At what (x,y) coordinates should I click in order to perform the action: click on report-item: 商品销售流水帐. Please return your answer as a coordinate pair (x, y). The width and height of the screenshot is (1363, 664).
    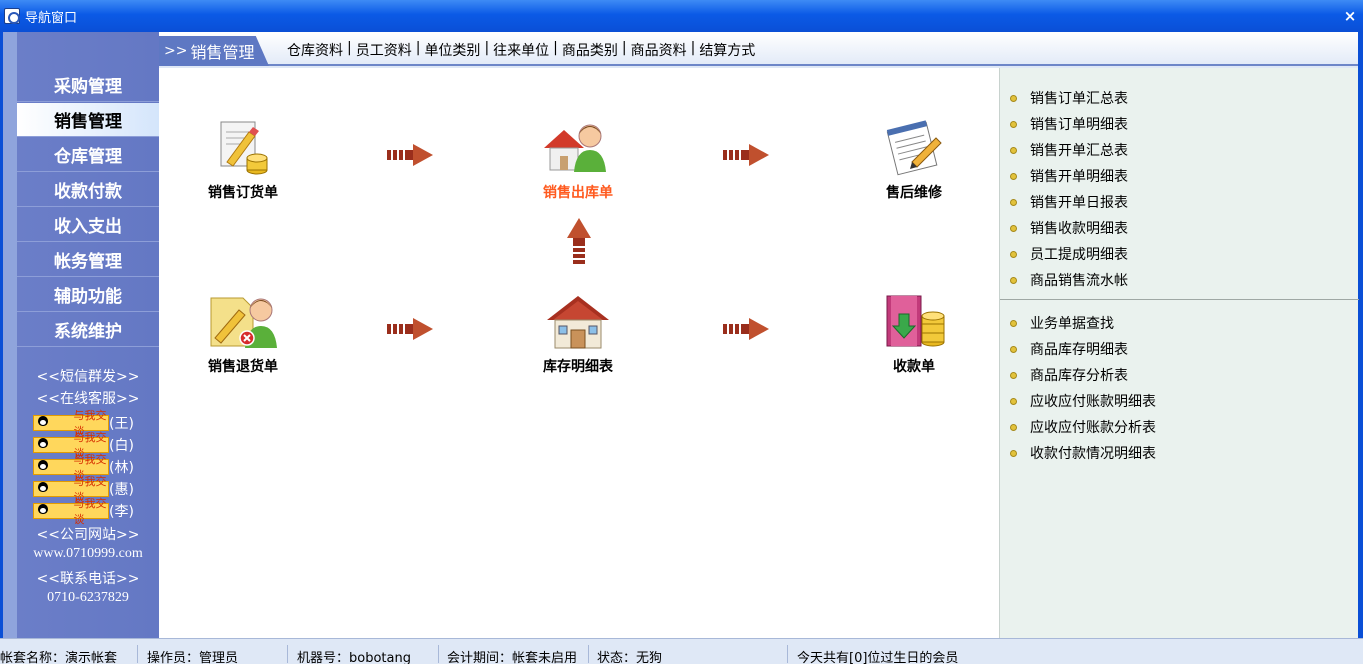
    Looking at the image, I should click on (1069, 280).